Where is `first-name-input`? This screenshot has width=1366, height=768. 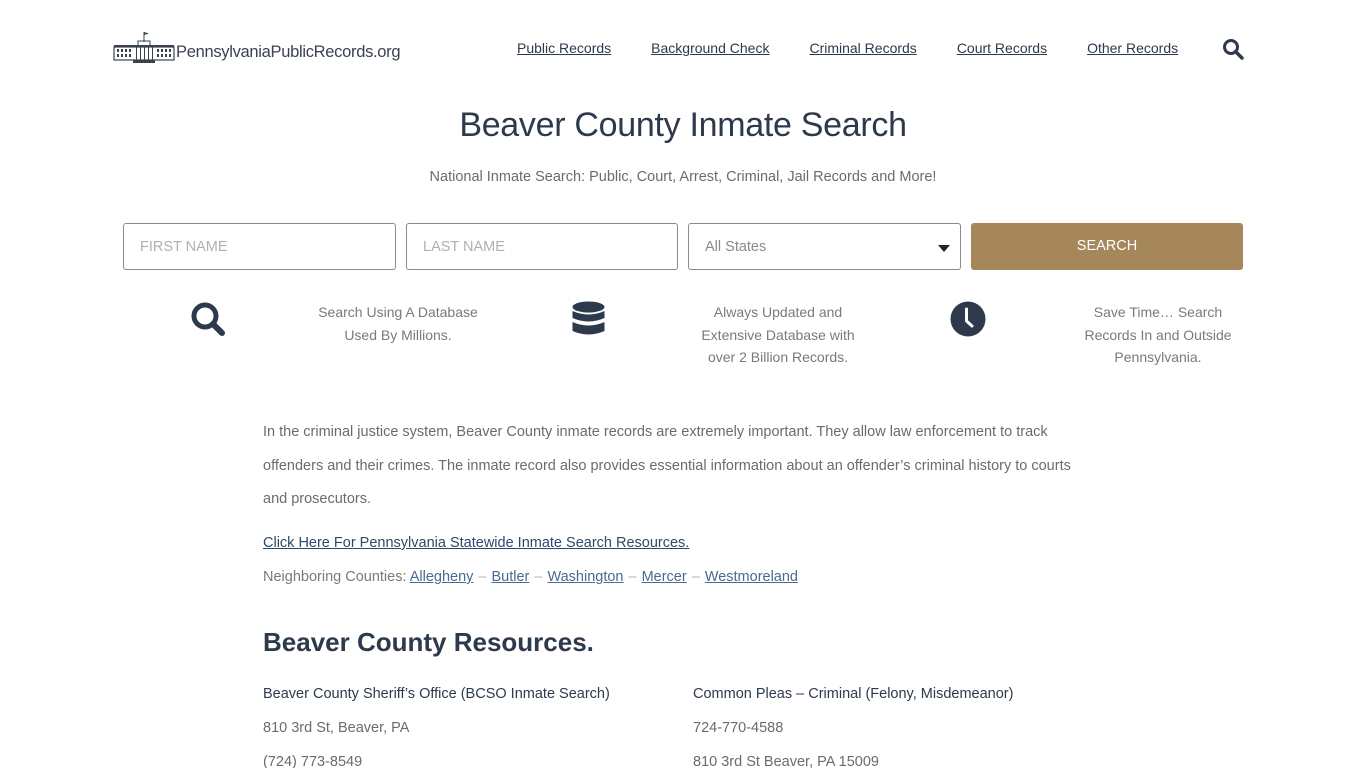
first-name-input is located at coordinates (259, 246).